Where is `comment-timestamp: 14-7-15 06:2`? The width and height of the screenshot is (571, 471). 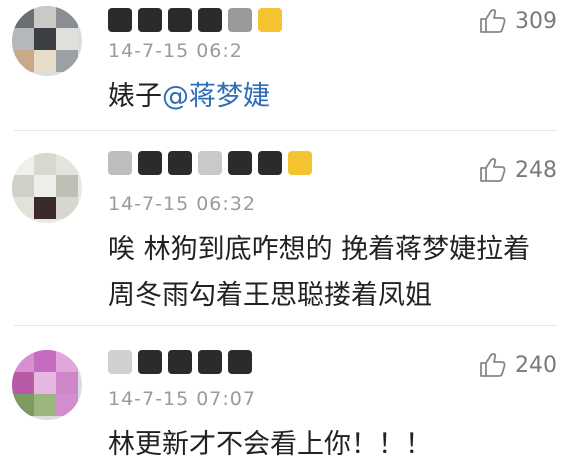 comment-timestamp: 14-7-15 06:2 is located at coordinates (175, 51).